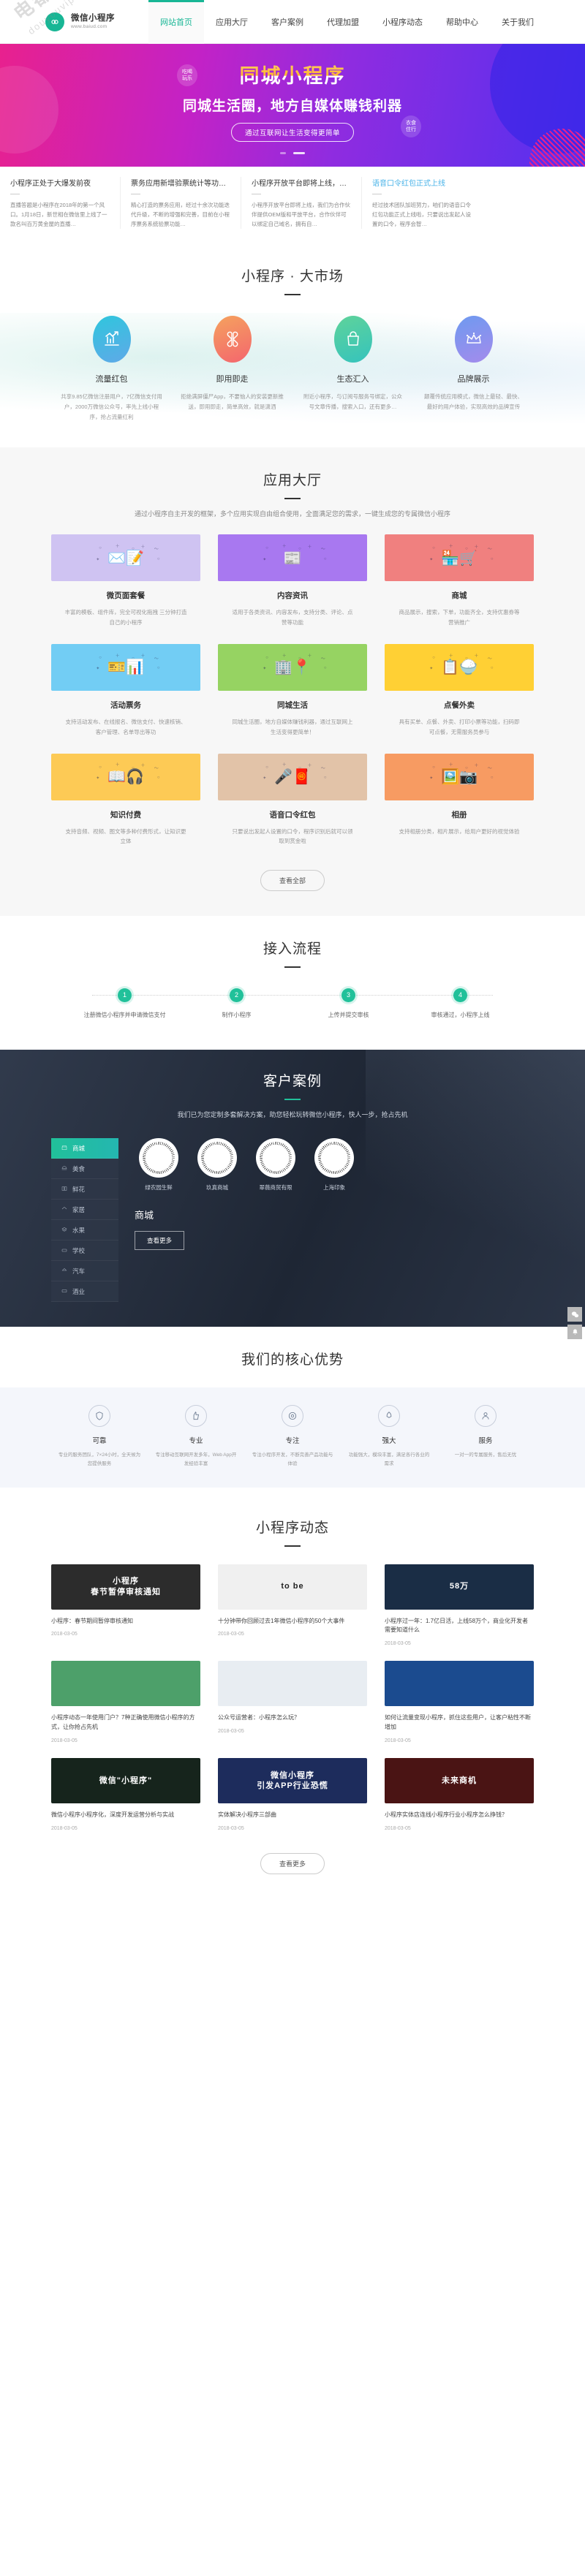 The height and width of the screenshot is (2576, 585). Describe the element at coordinates (389, 1416) in the screenshot. I see `rocket-icon` at that location.